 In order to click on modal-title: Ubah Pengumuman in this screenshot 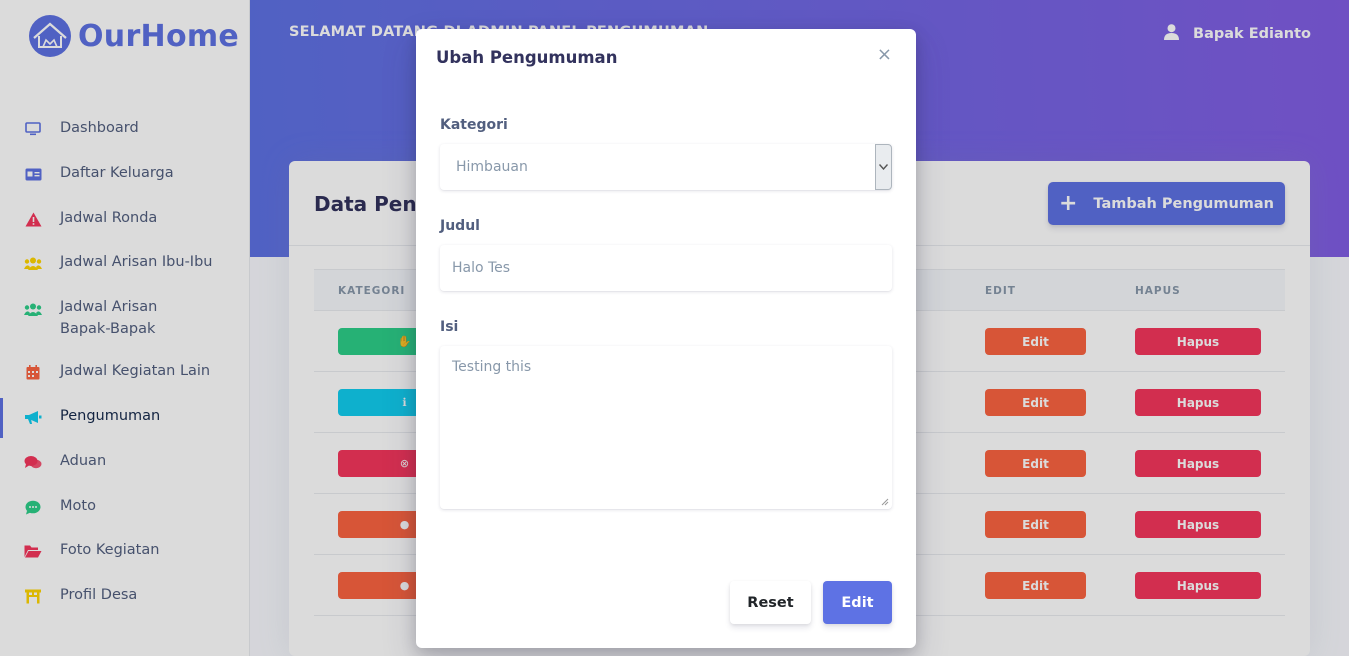, I will do `click(527, 57)`.